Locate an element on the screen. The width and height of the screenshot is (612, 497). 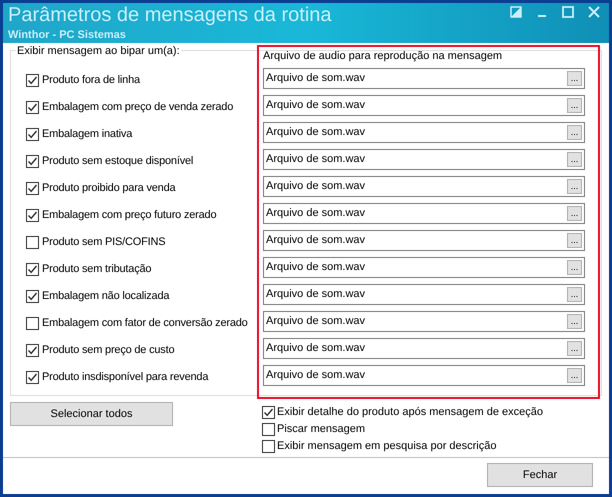
checkbox-label: Produto sem tributação is located at coordinates (97, 270).